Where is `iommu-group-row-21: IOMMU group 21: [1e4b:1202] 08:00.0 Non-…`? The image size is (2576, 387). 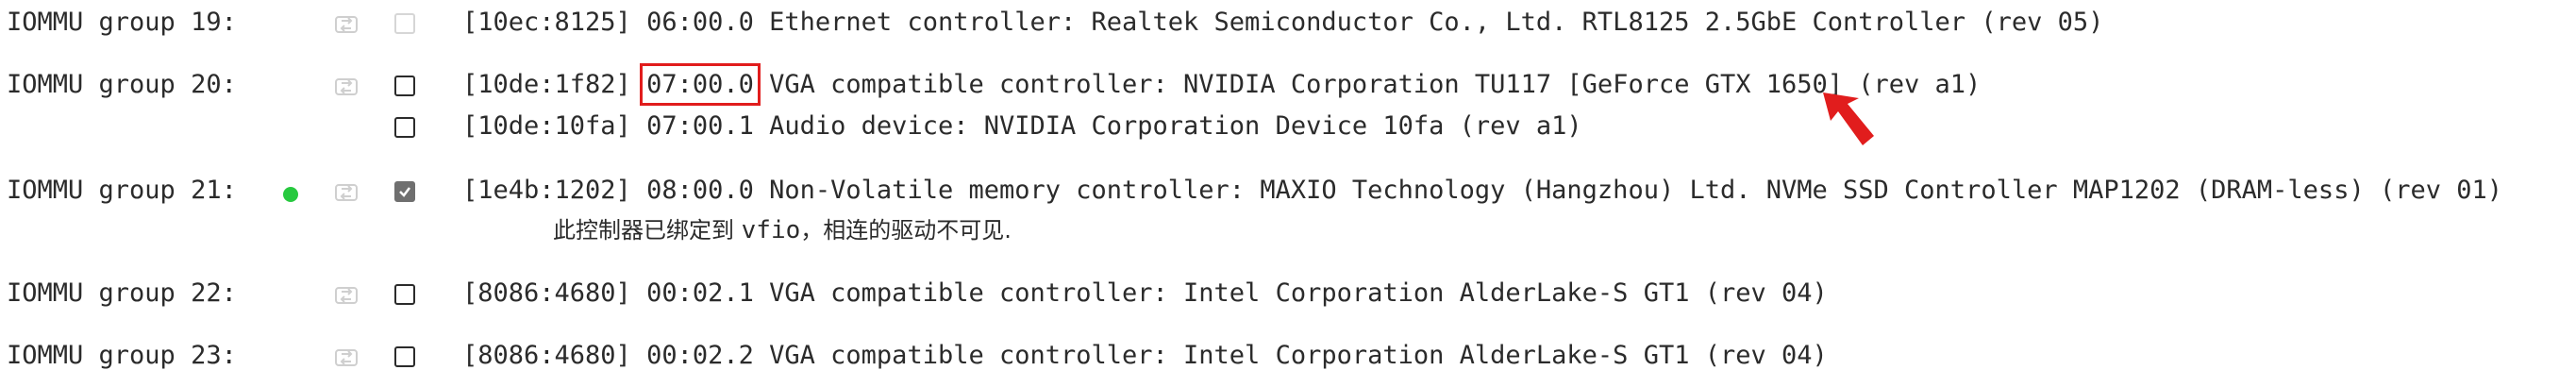 iommu-group-row-21: IOMMU group 21: [1e4b:1202] 08:00.0 Non-… is located at coordinates (1288, 192).